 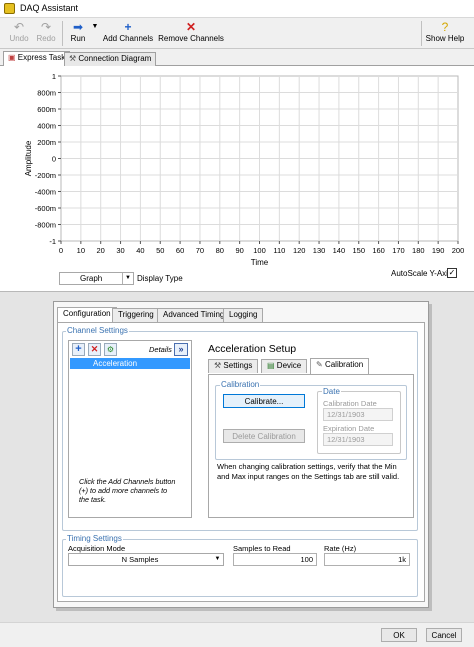 What do you see at coordinates (421, 273) in the screenshot?
I see `autoscale-label: AutoScale Y-Axis` at bounding box center [421, 273].